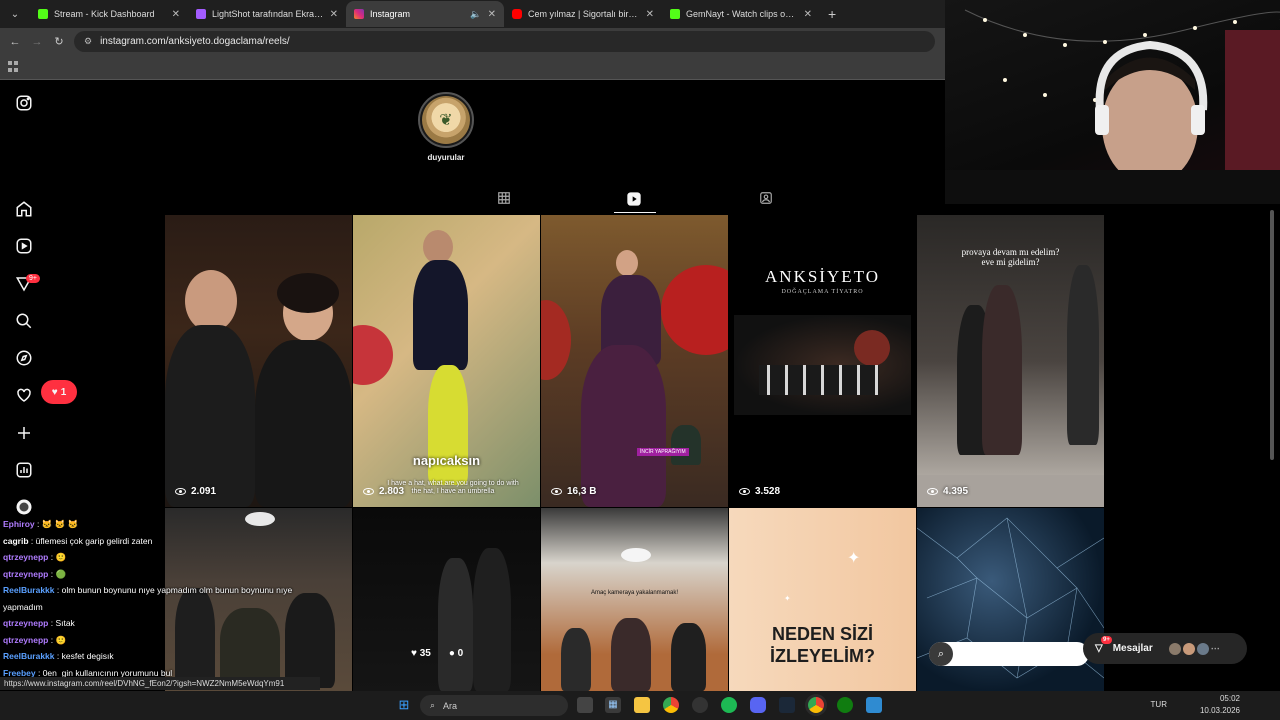 The width and height of the screenshot is (1280, 720). I want to click on tab-title: GemNayt - Watch clips on Kick, so click(742, 14).